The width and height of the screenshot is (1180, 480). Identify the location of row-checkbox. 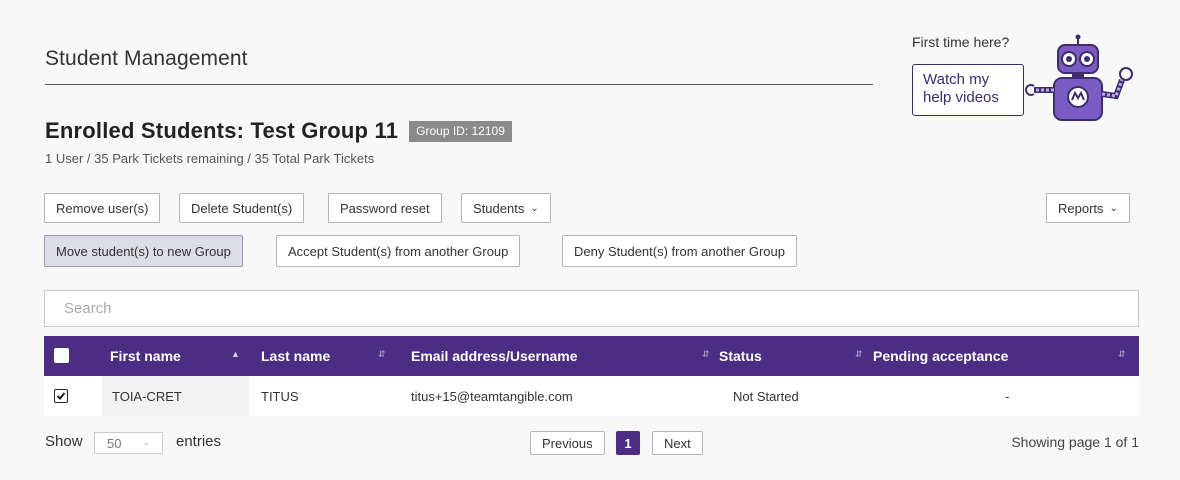
(61, 396).